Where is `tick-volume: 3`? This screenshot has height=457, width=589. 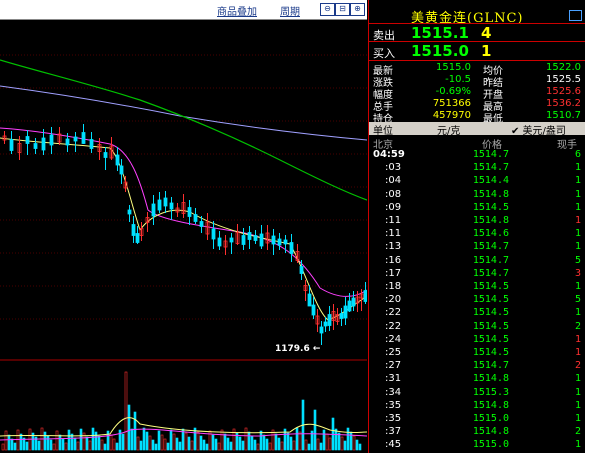 tick-volume: 3 is located at coordinates (577, 273).